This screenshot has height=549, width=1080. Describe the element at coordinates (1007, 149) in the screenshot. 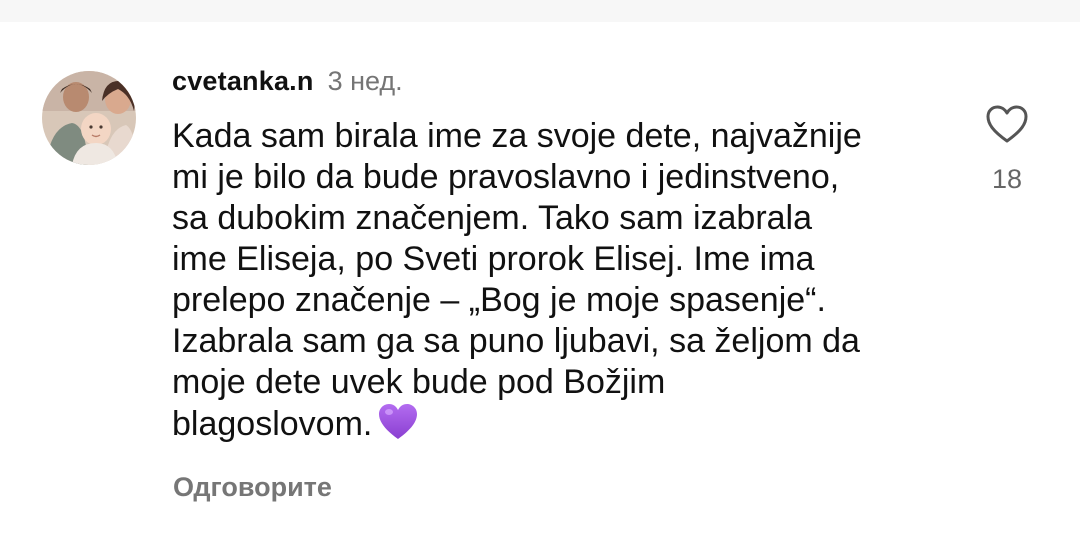

I see `like-control: 18` at that location.